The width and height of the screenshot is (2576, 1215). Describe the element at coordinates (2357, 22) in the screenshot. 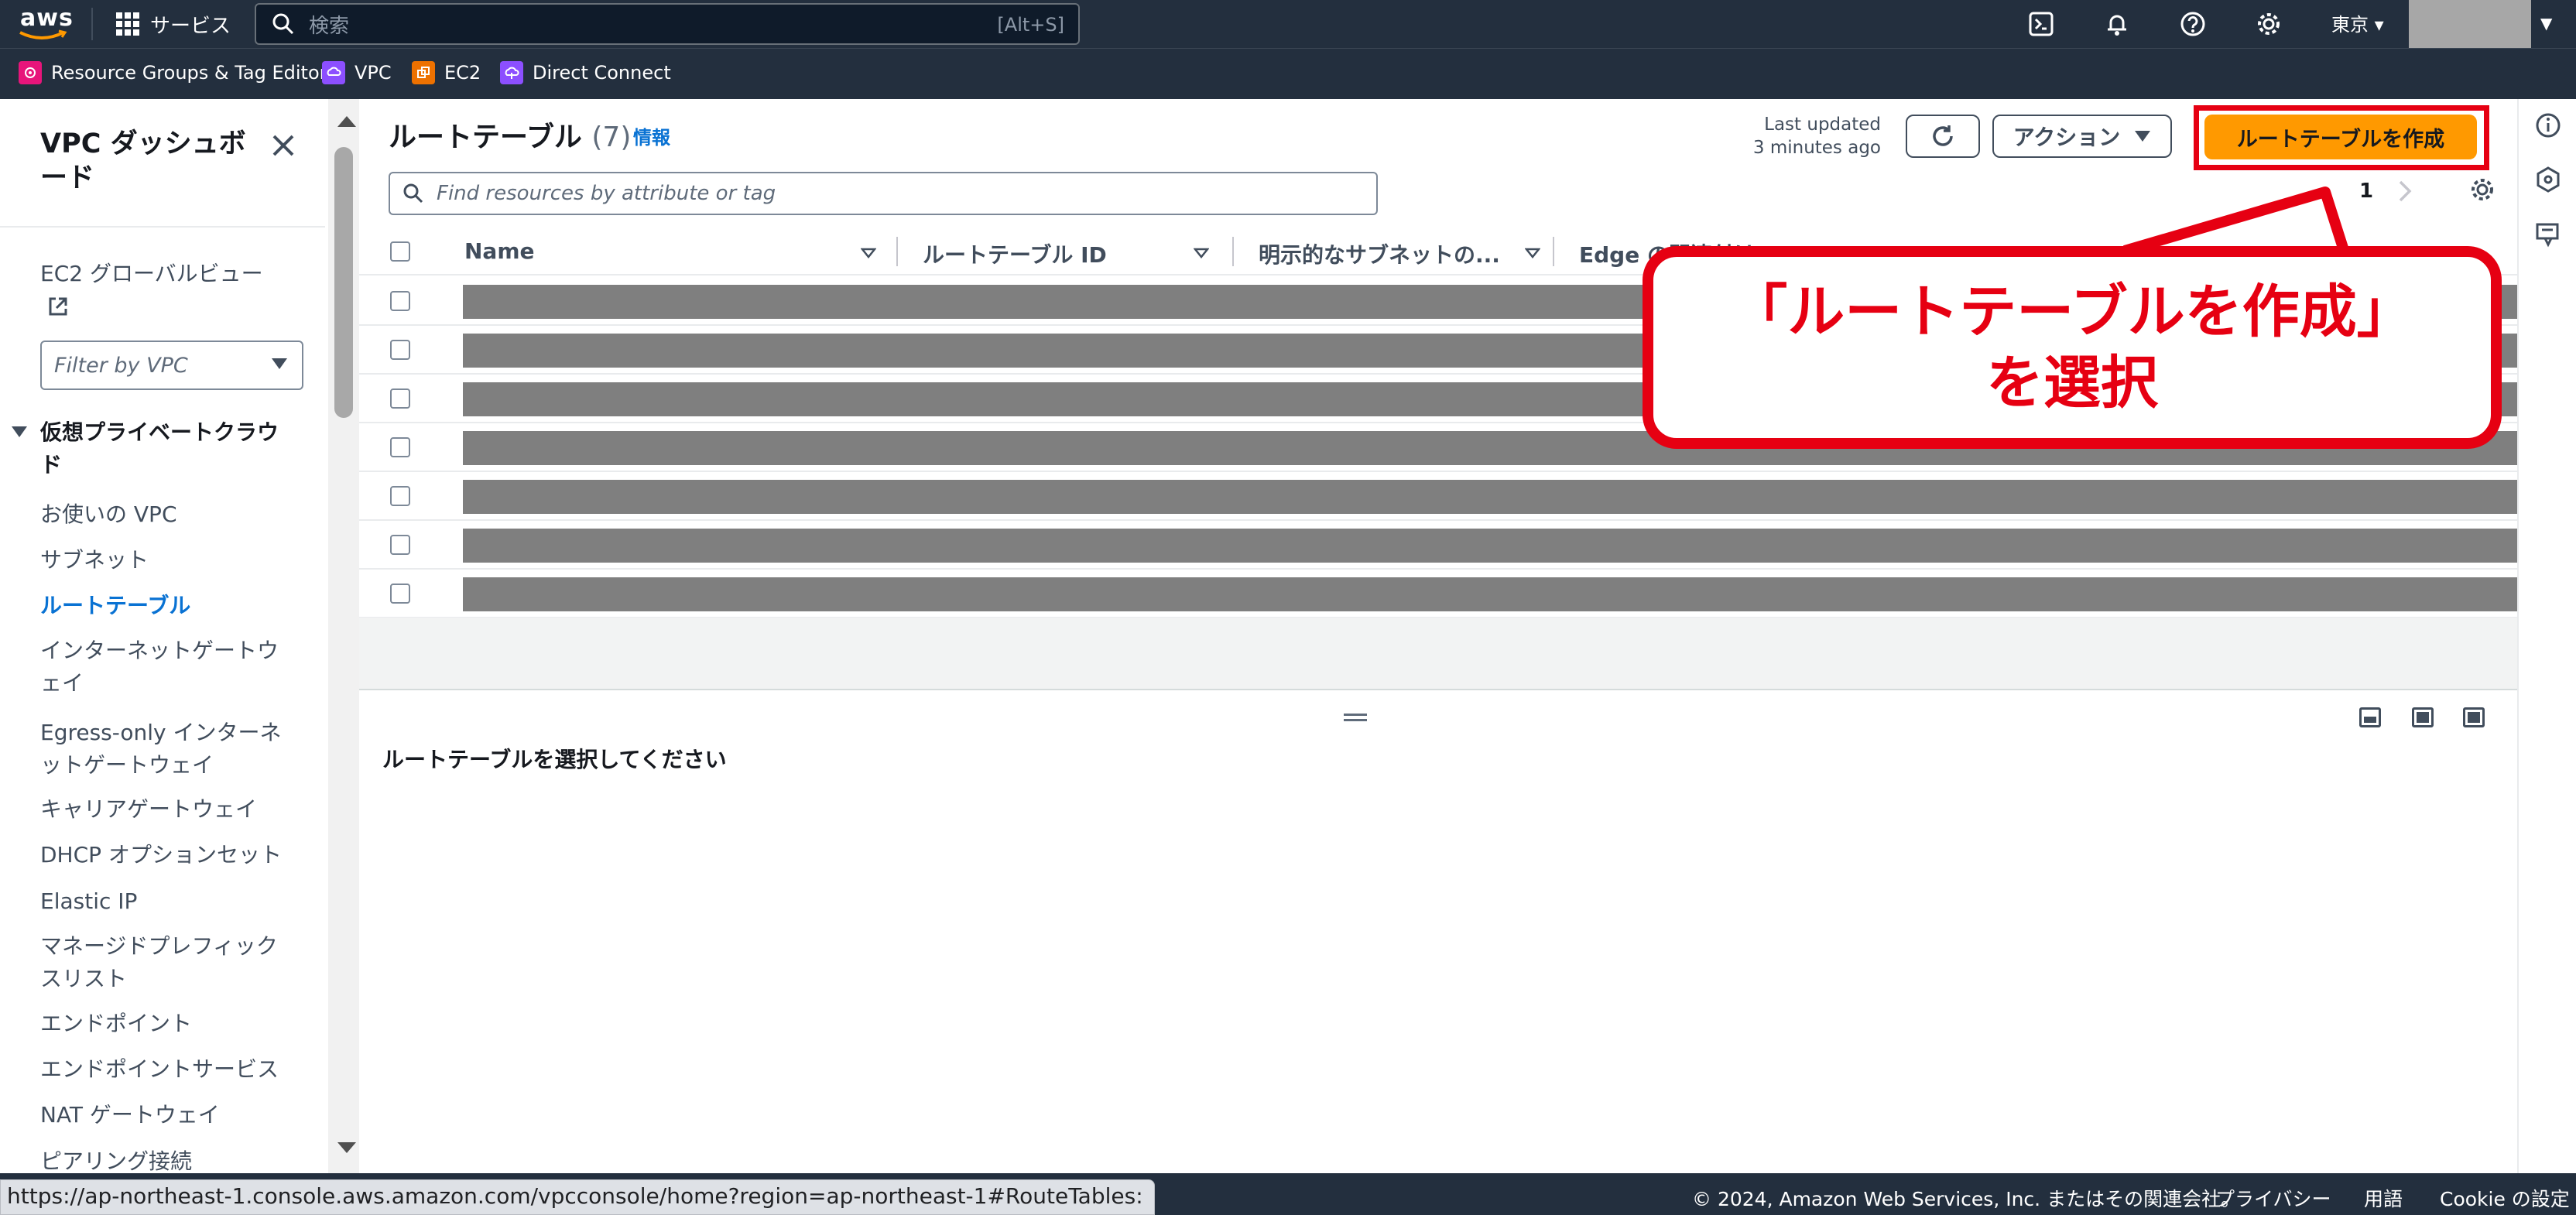

I see `region-selector: 東京 ▾` at that location.